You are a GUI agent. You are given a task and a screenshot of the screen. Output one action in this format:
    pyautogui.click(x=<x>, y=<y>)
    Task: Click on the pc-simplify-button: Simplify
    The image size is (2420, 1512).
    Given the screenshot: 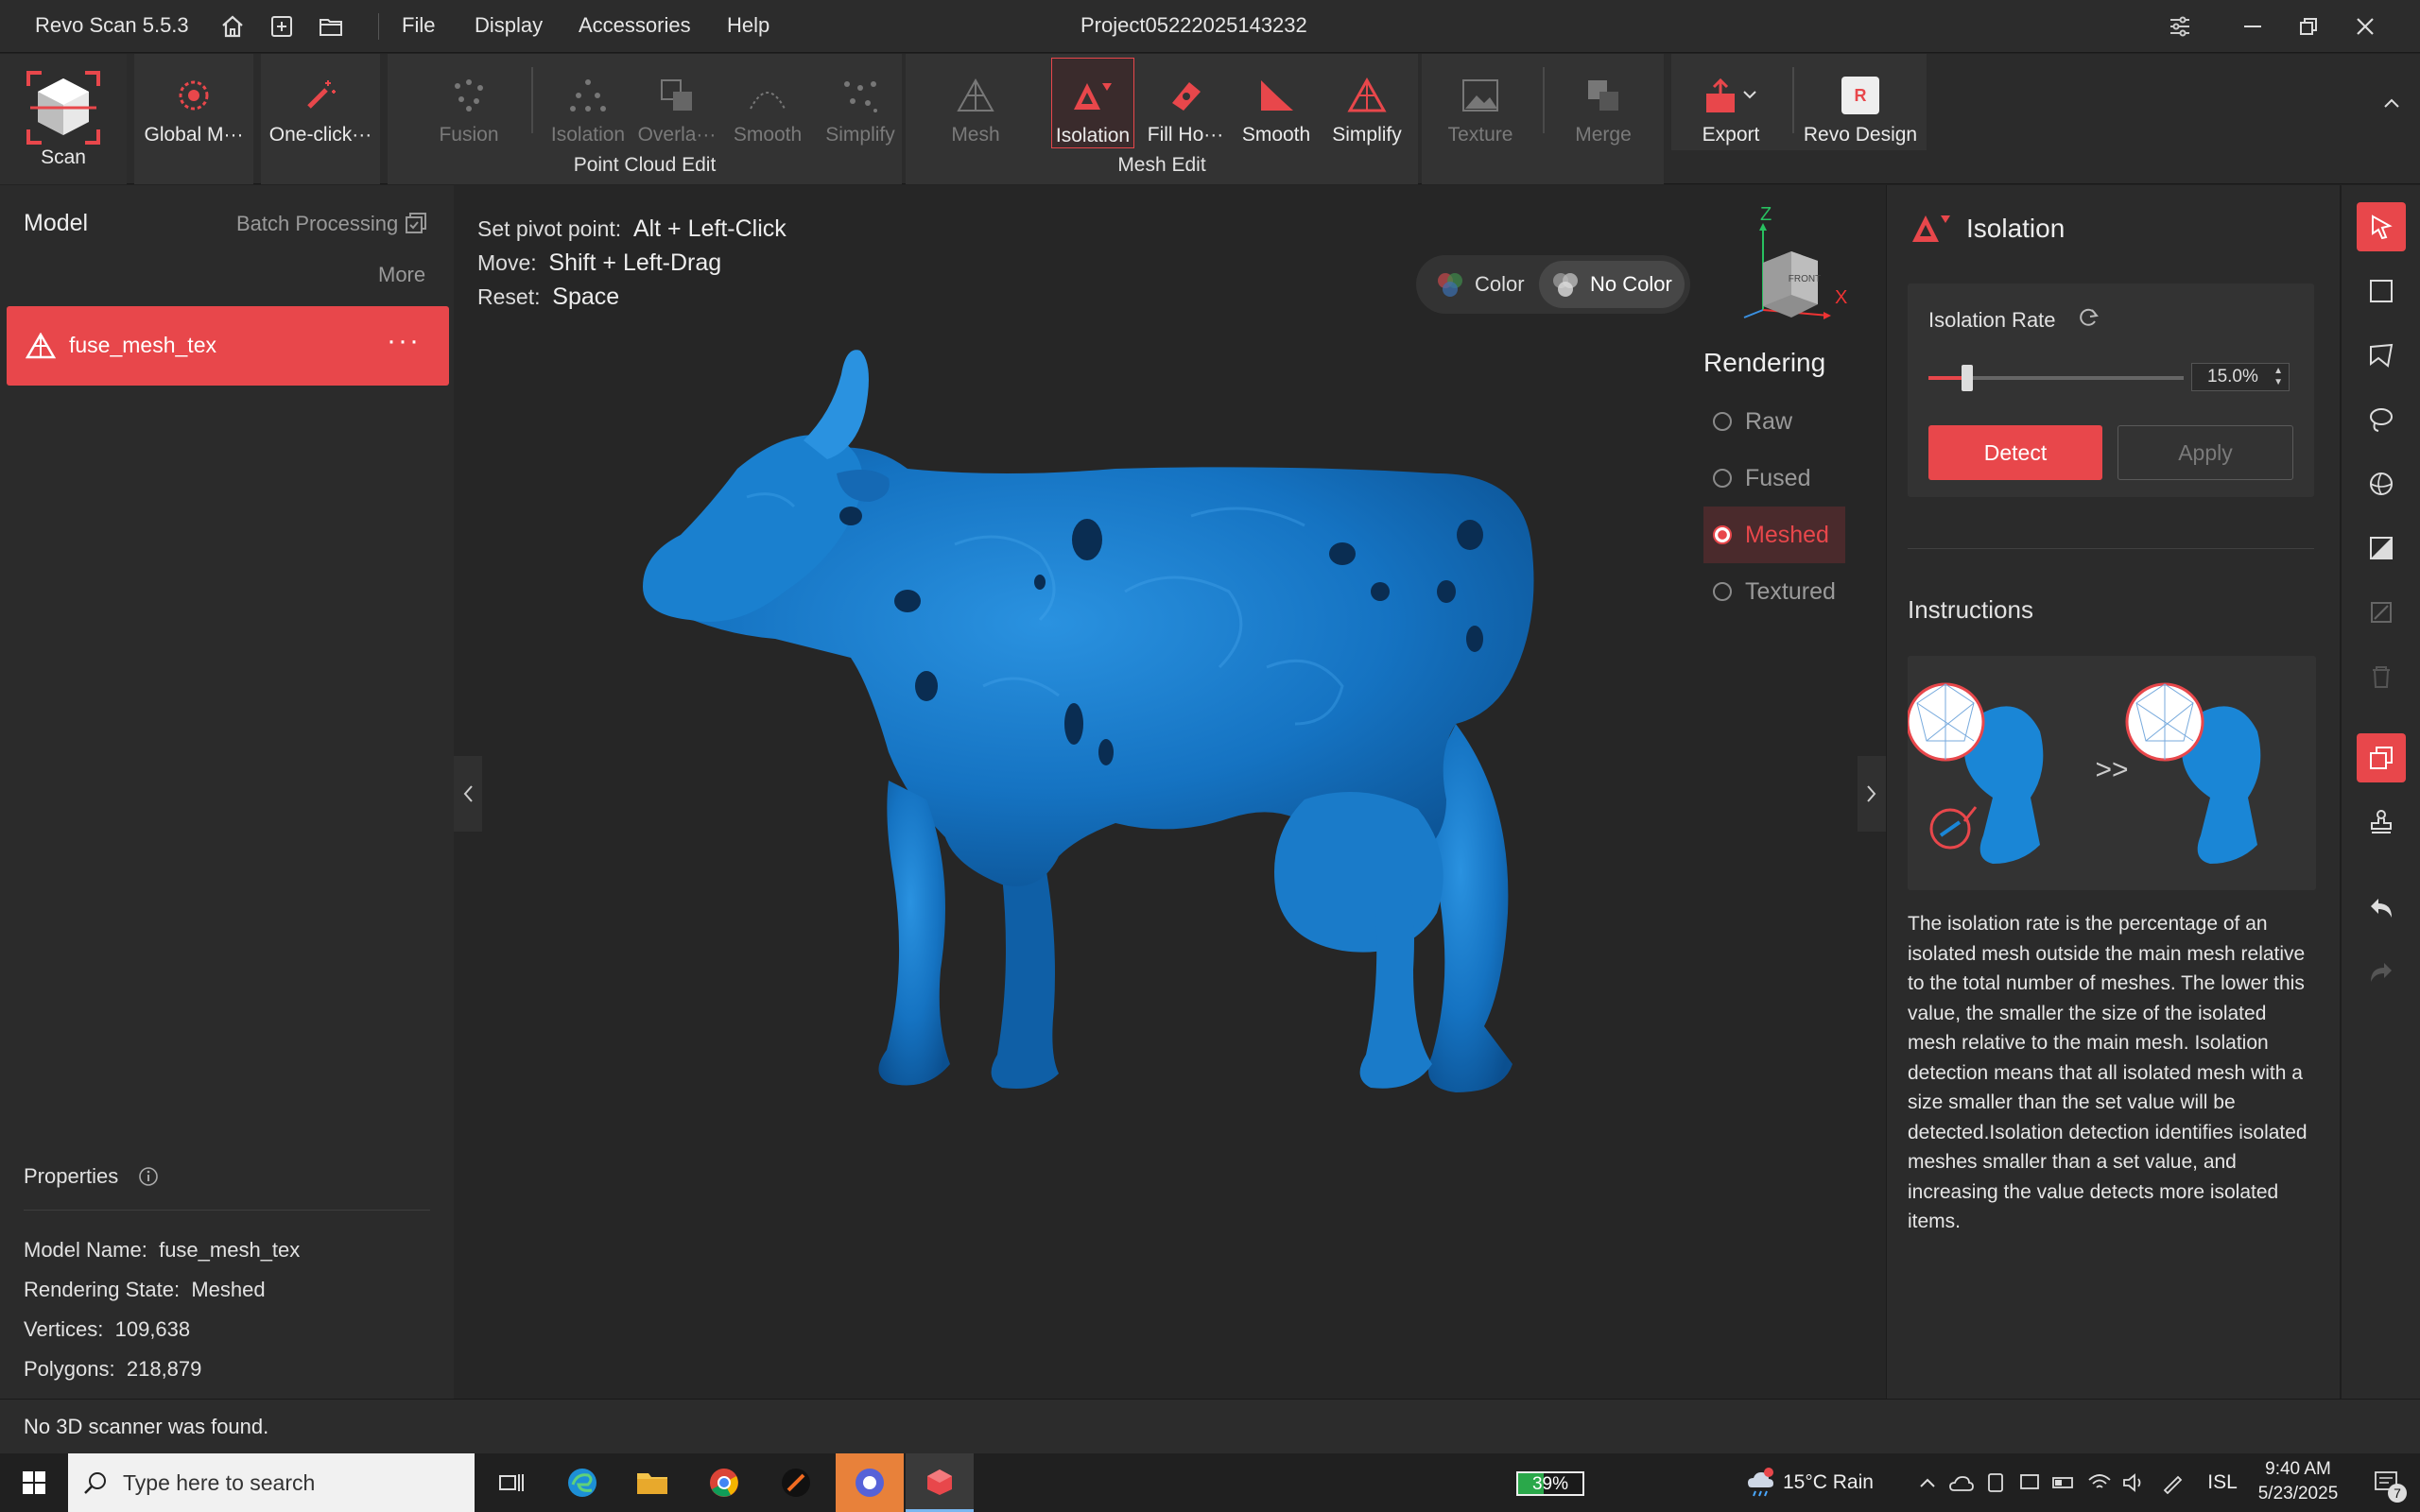 What is the action you would take?
    pyautogui.click(x=860, y=110)
    